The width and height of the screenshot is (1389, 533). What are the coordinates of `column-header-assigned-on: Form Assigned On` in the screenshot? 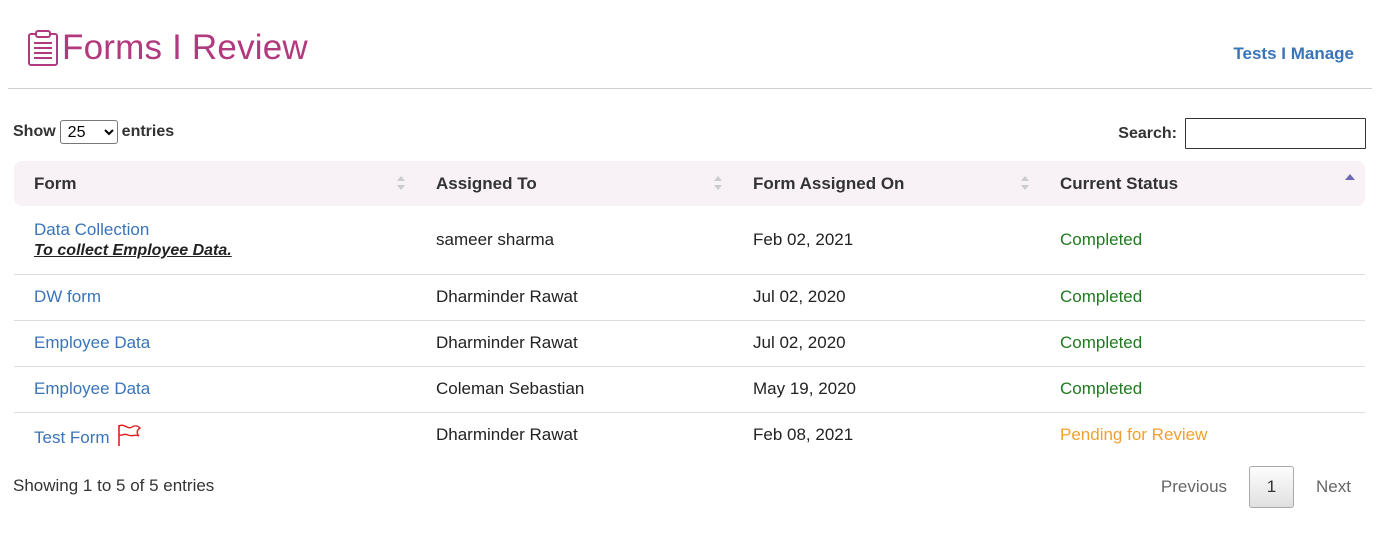 It's located at (886, 183).